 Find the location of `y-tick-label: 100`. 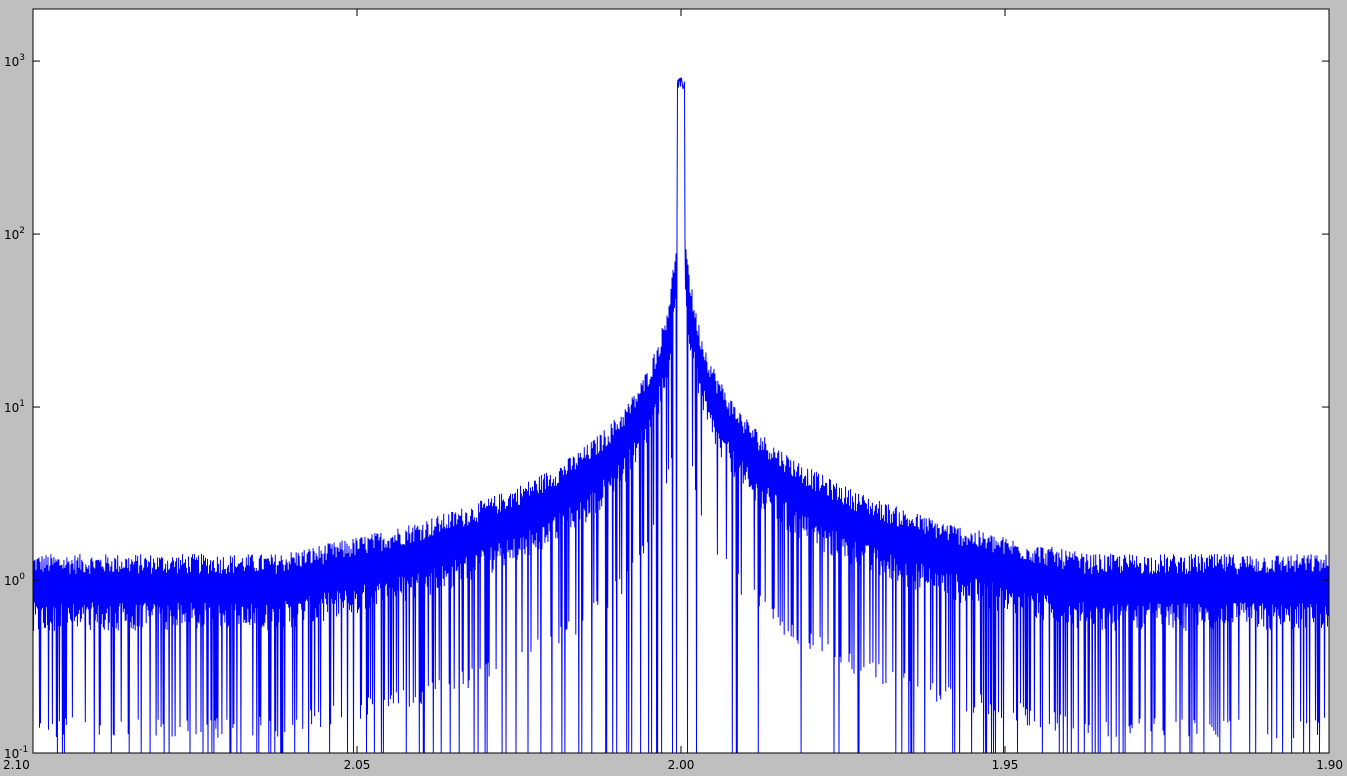

y-tick-label: 100 is located at coordinates (14, 580).